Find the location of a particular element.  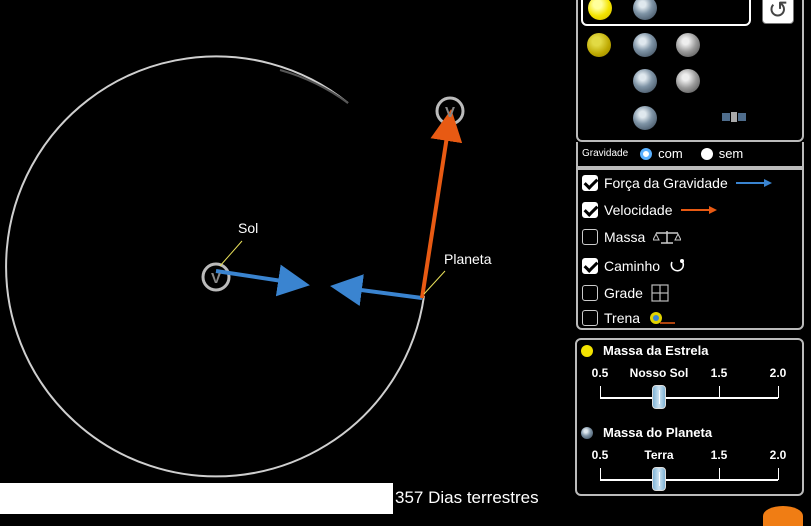

gravity-off-label: sem is located at coordinates (731, 153).